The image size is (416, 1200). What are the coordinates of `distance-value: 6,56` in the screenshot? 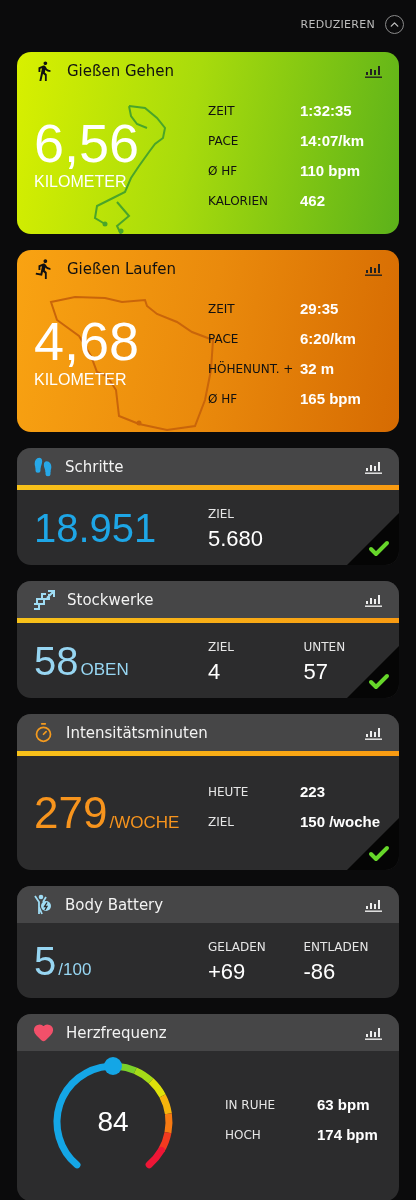 It's located at (87, 142).